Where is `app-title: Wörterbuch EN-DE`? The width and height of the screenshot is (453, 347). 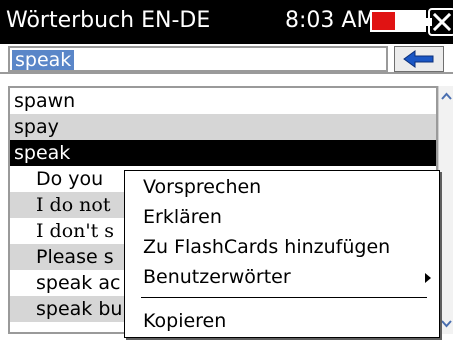
app-title: Wörterbuch EN-DE is located at coordinates (108, 20).